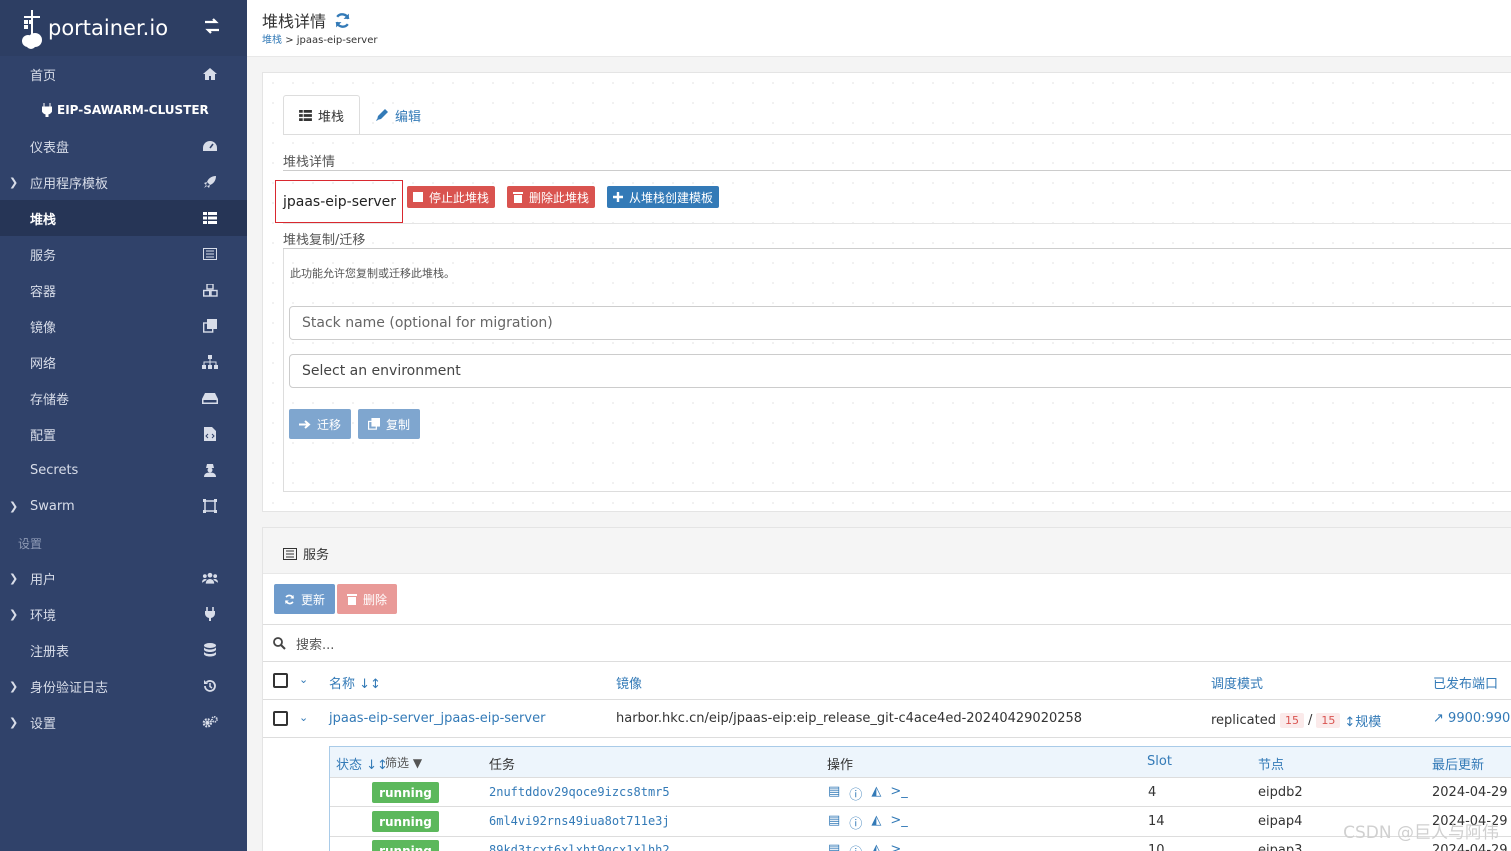  I want to click on update-services-button: 更新, so click(305, 599).